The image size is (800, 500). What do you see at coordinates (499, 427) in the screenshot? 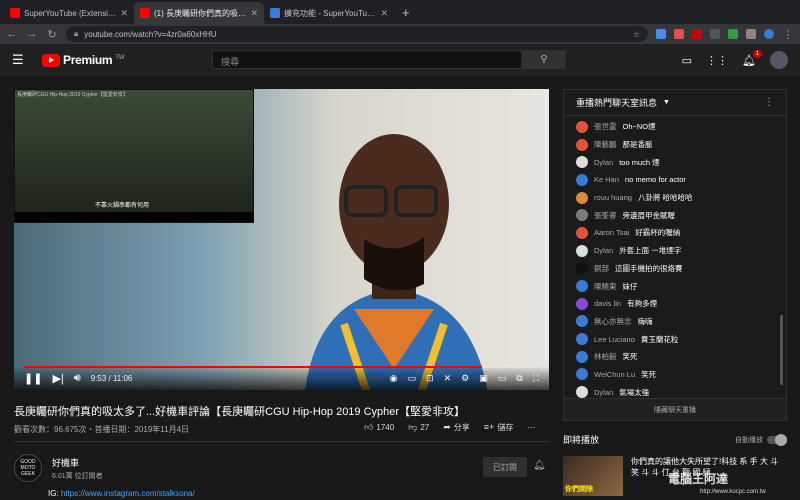
I see `save-button: ≡+ 儲存` at bounding box center [499, 427].